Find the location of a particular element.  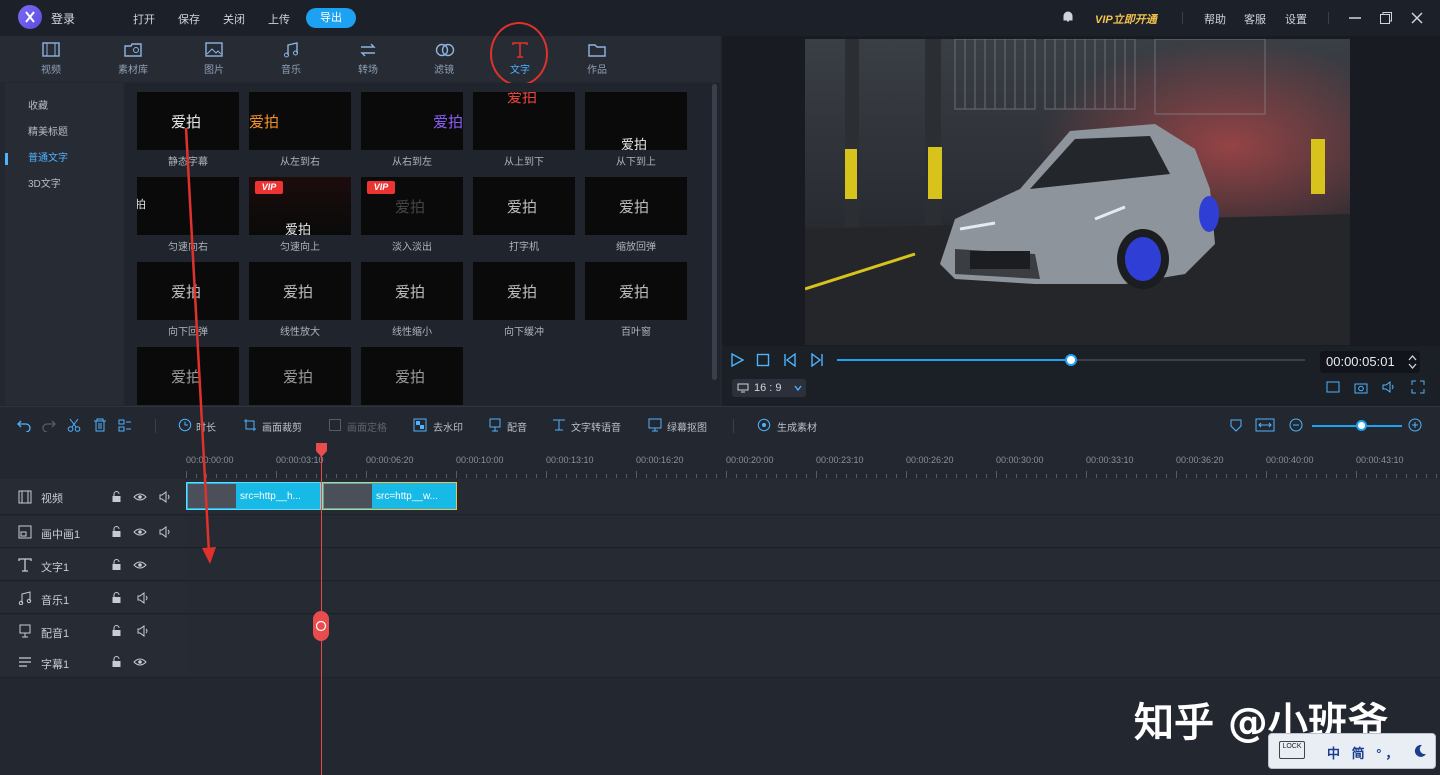

zoom-knob is located at coordinates (1361, 425).